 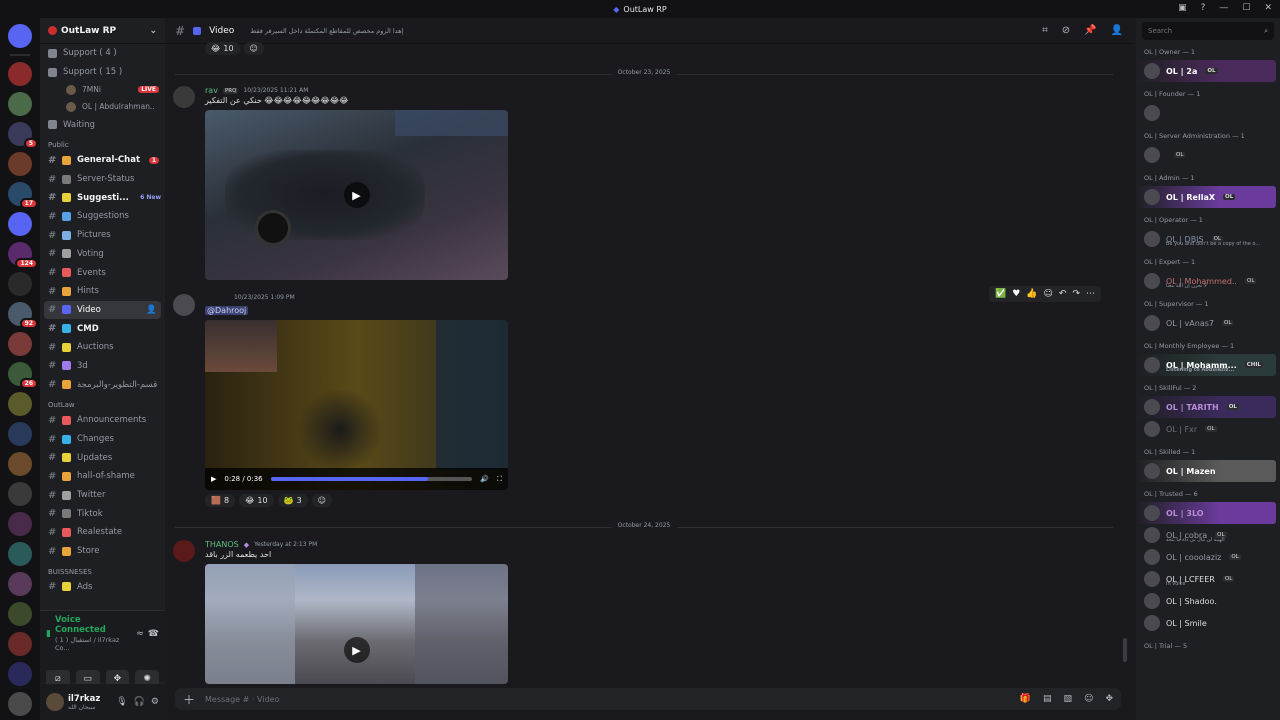 I want to click on close-button: ✕, so click(x=1268, y=8).